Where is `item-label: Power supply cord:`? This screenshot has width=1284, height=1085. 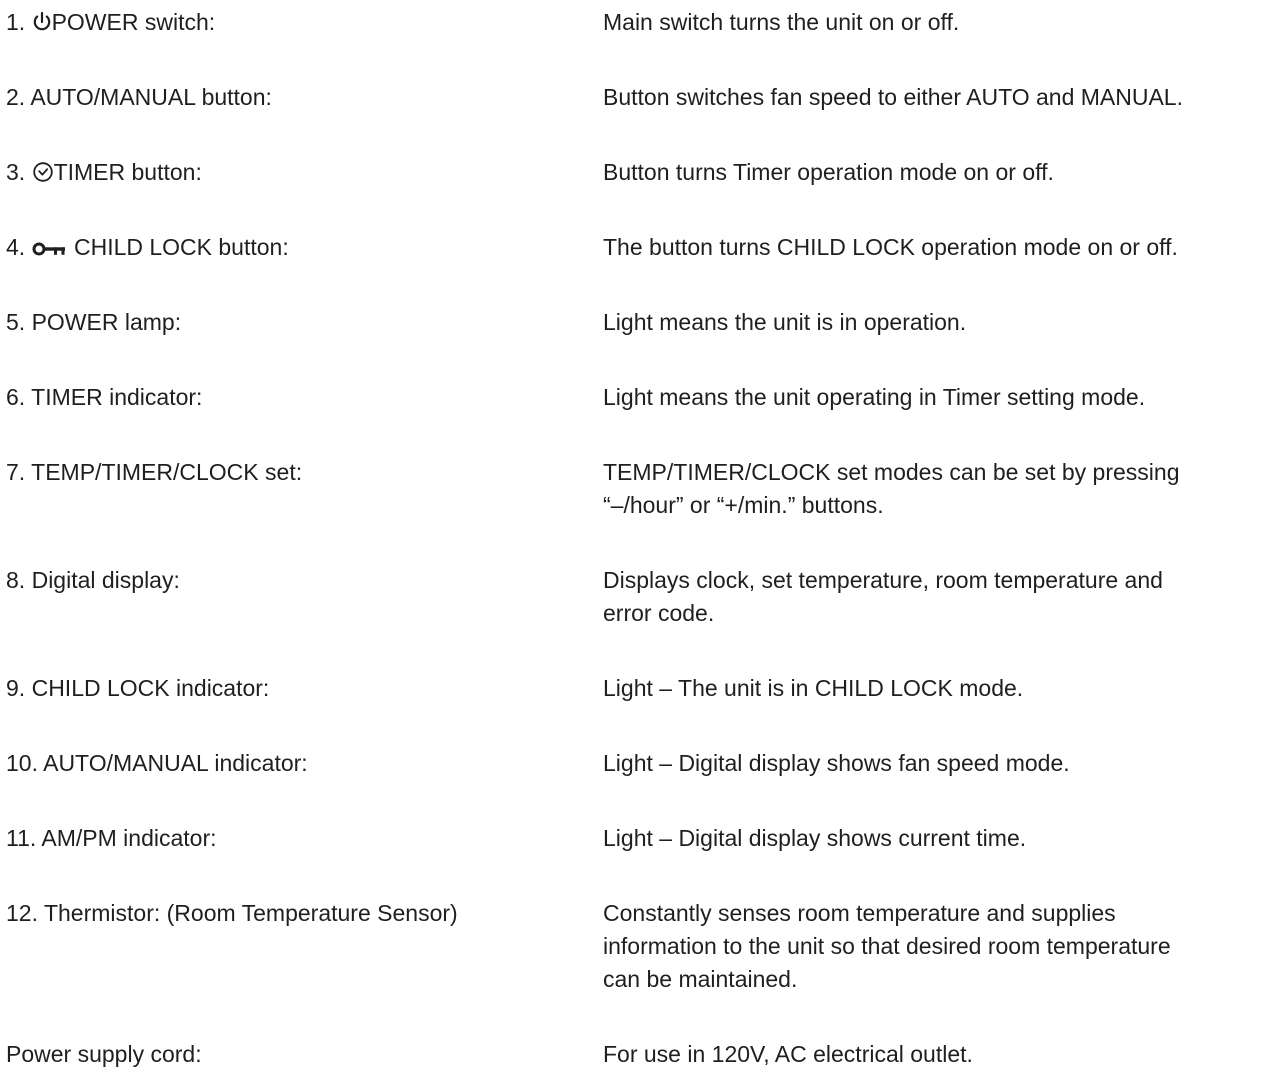
item-label: Power supply cord: is located at coordinates (104, 1054).